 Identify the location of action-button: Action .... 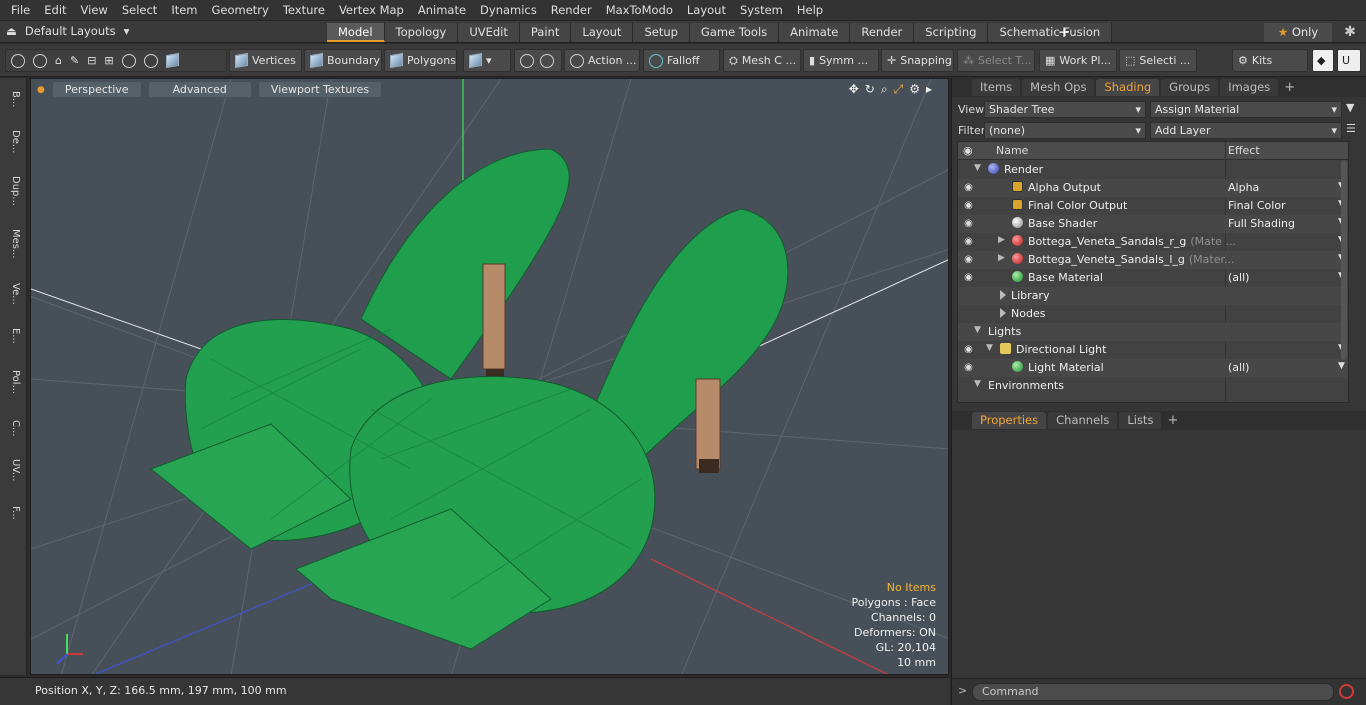
(602, 60).